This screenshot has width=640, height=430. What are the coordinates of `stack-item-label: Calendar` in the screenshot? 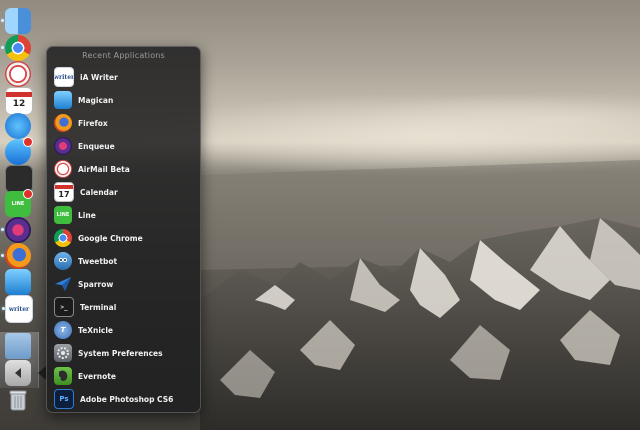 It's located at (99, 192).